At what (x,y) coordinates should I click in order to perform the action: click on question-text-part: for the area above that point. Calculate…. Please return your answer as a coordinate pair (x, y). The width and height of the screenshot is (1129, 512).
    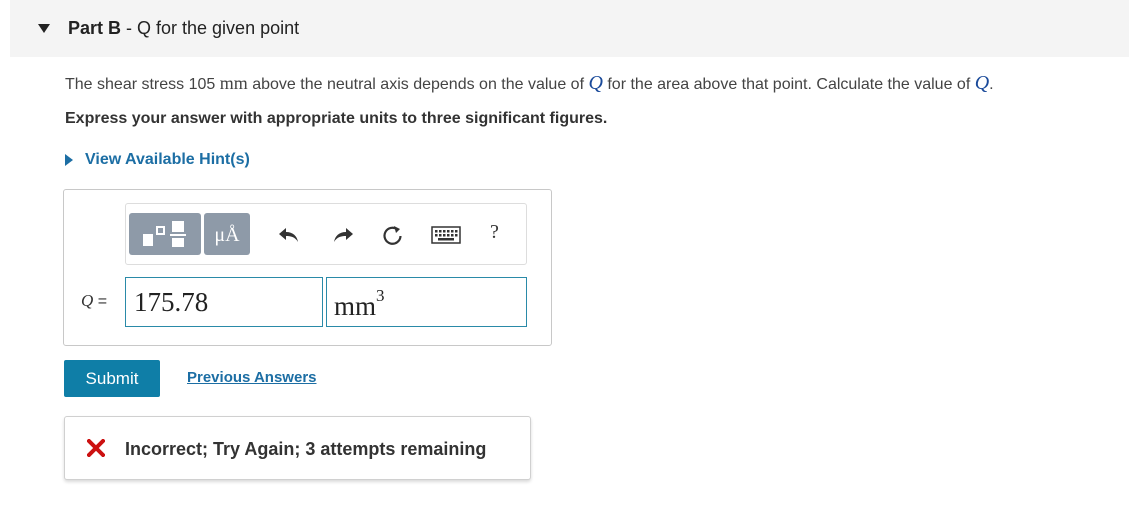
    Looking at the image, I should click on (788, 84).